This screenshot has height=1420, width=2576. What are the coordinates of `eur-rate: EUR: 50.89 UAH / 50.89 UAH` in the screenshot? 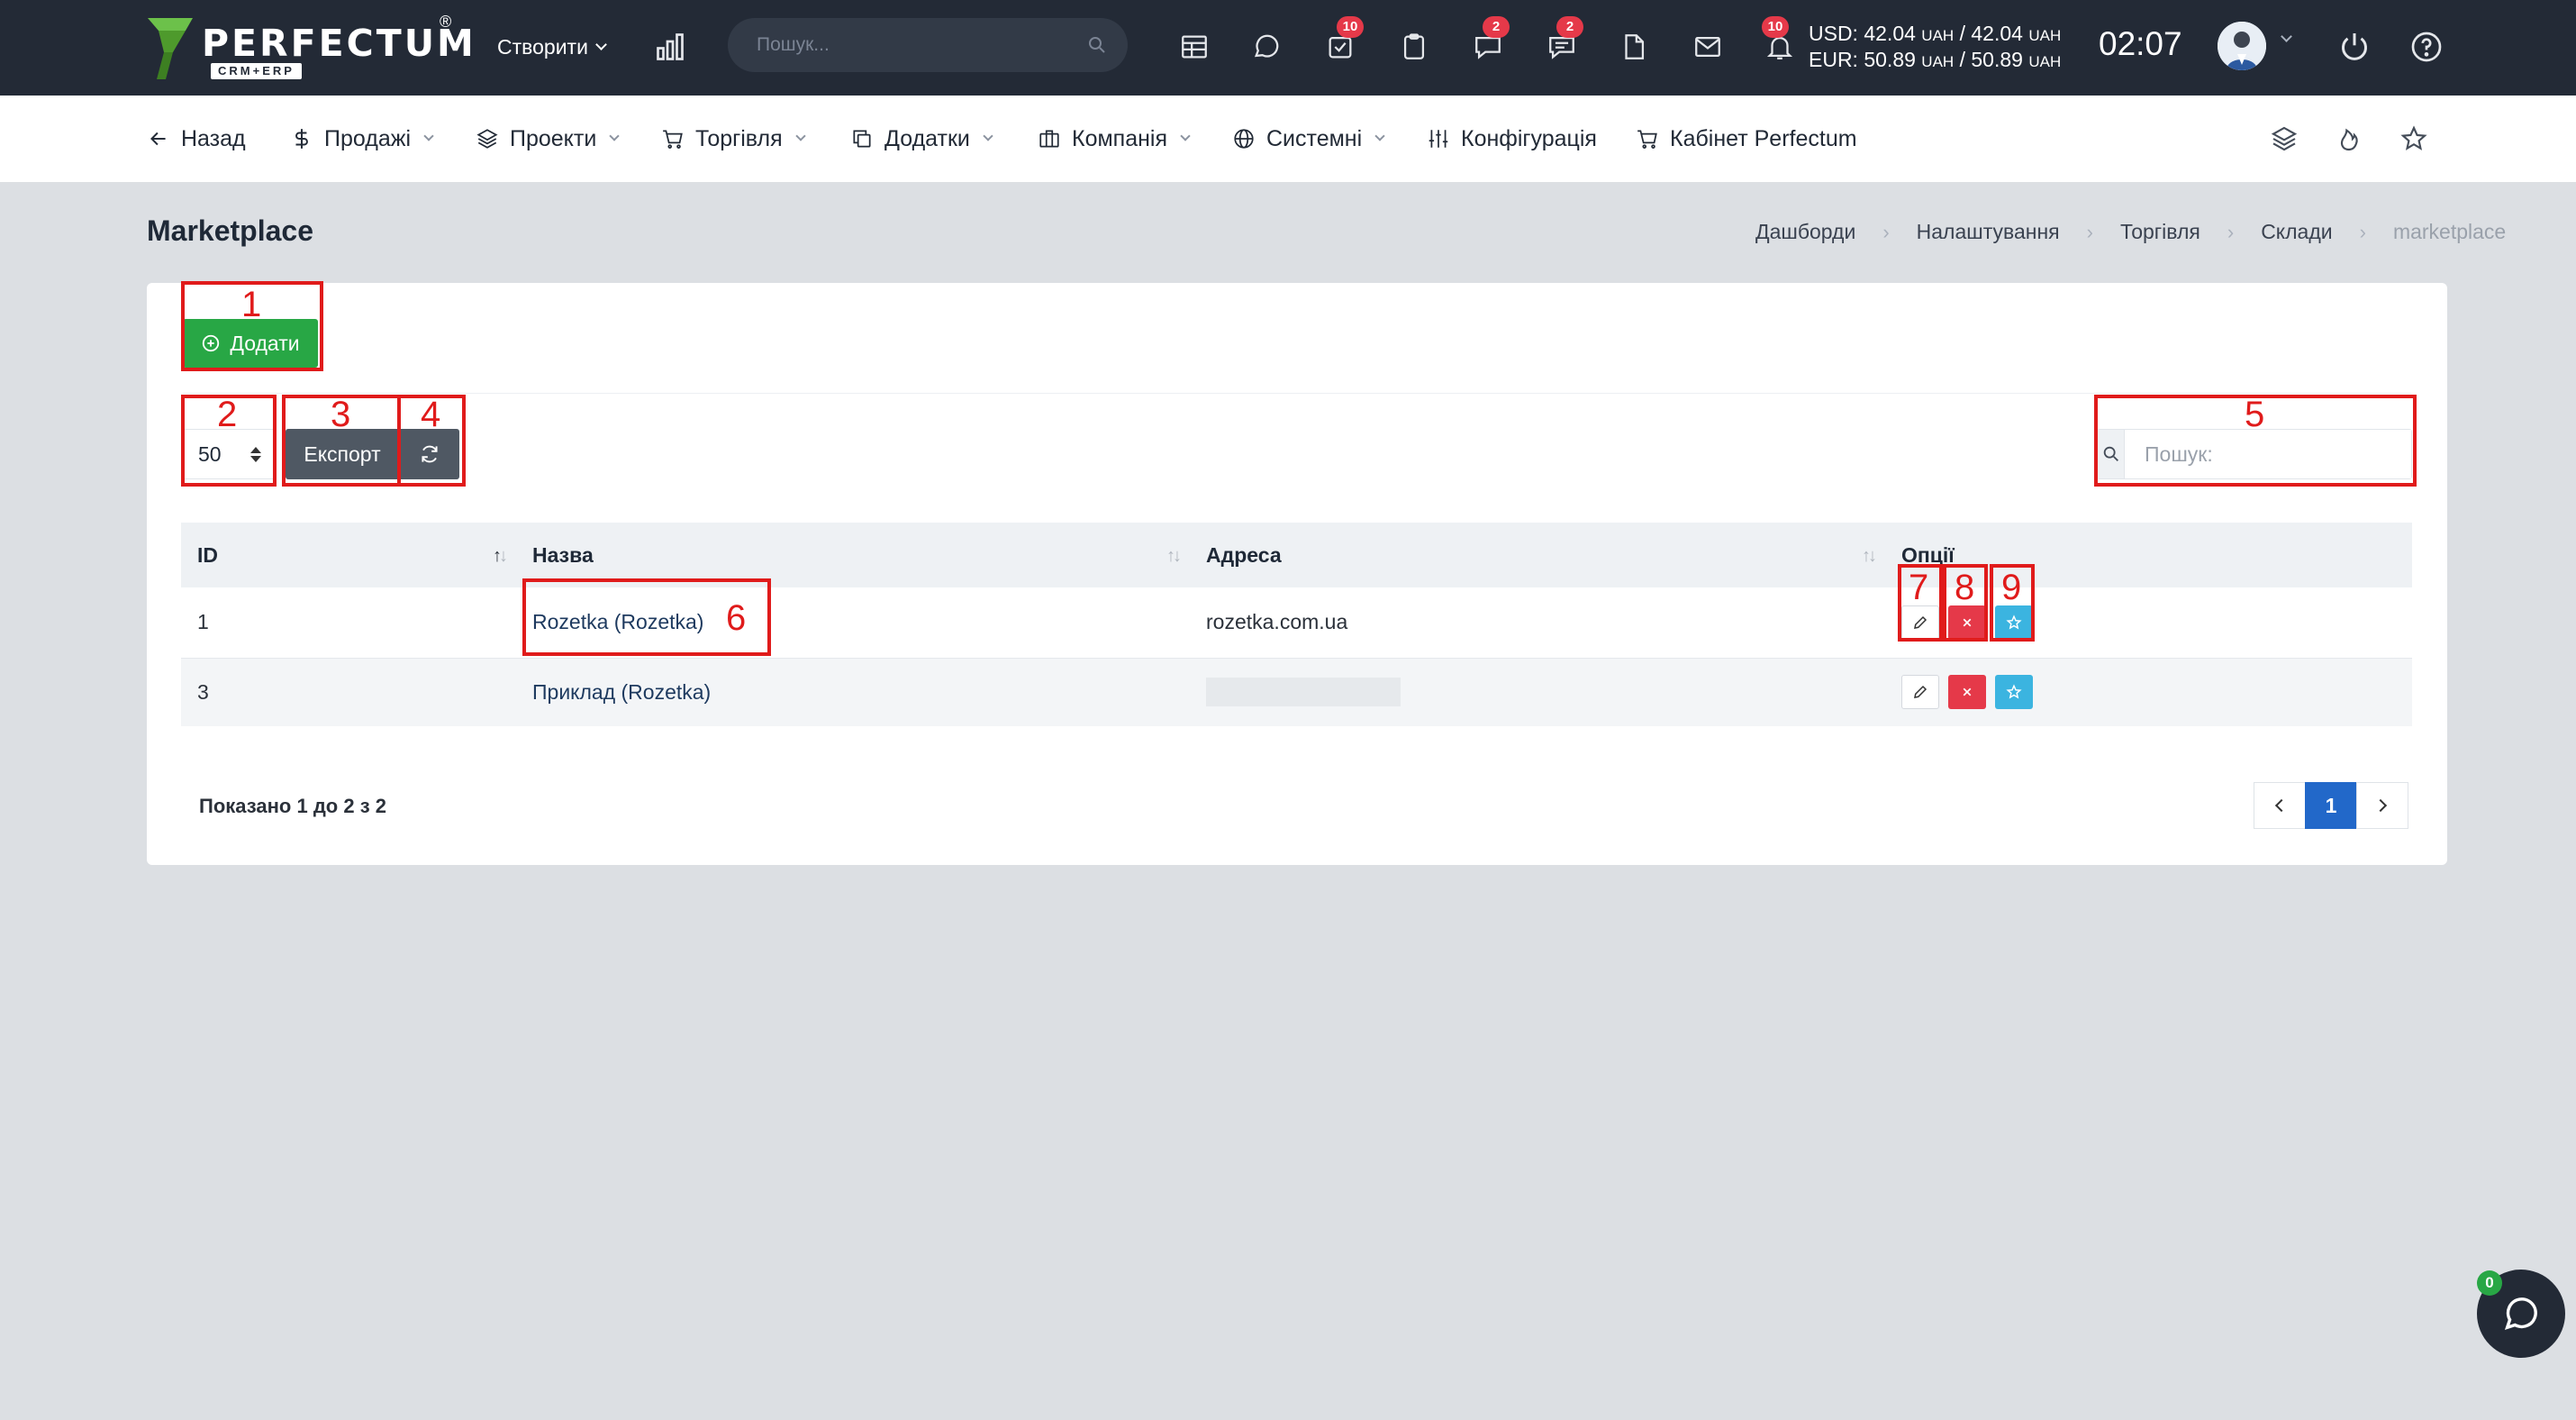 It's located at (1935, 60).